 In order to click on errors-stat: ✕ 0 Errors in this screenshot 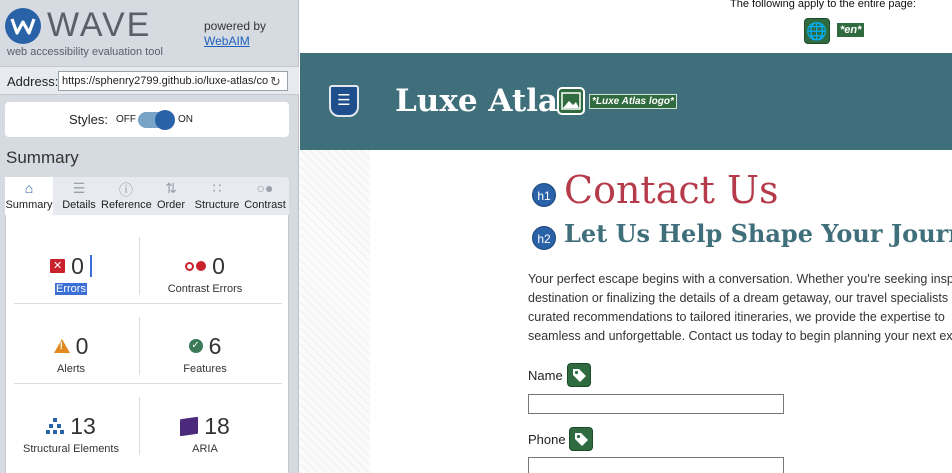, I will do `click(71, 273)`.